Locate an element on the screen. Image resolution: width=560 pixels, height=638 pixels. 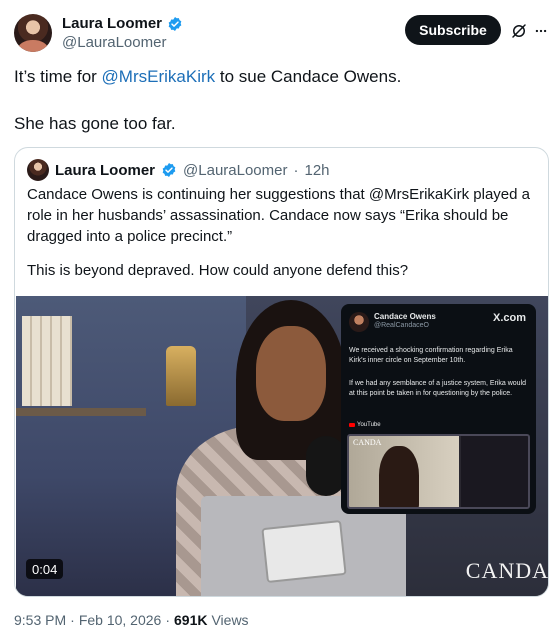
quoted-display-name: Laura Loomer is located at coordinates (105, 170).